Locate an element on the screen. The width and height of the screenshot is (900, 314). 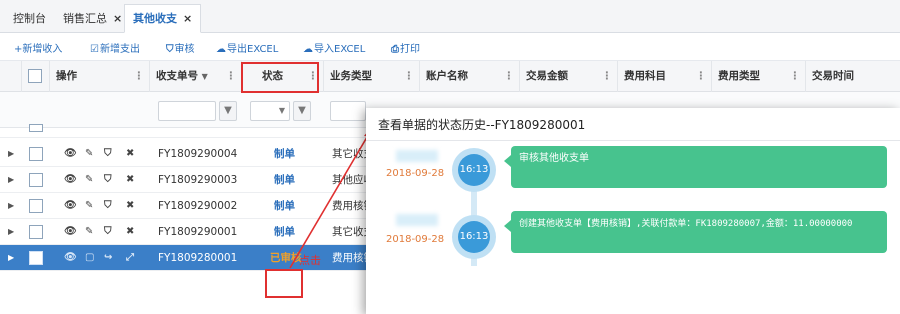
event-text: 审核其他收支单 is located at coordinates (554, 158).